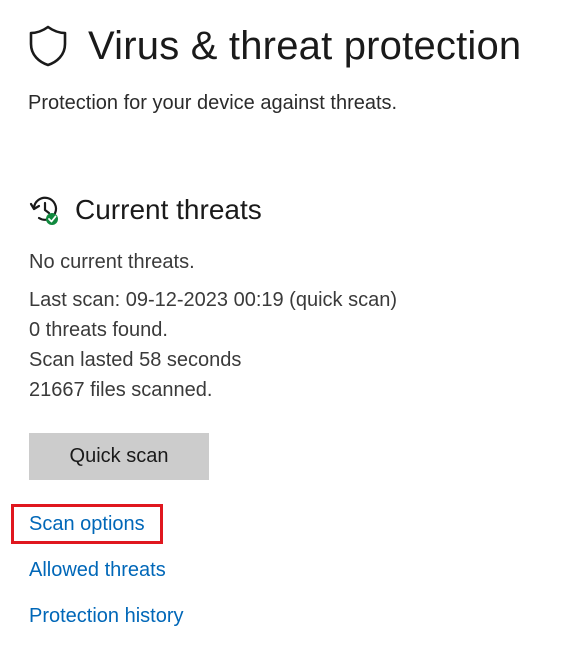 The height and width of the screenshot is (649, 576). Describe the element at coordinates (135, 360) in the screenshot. I see `scan-duration-text: Scan lasted 58 seconds` at that location.